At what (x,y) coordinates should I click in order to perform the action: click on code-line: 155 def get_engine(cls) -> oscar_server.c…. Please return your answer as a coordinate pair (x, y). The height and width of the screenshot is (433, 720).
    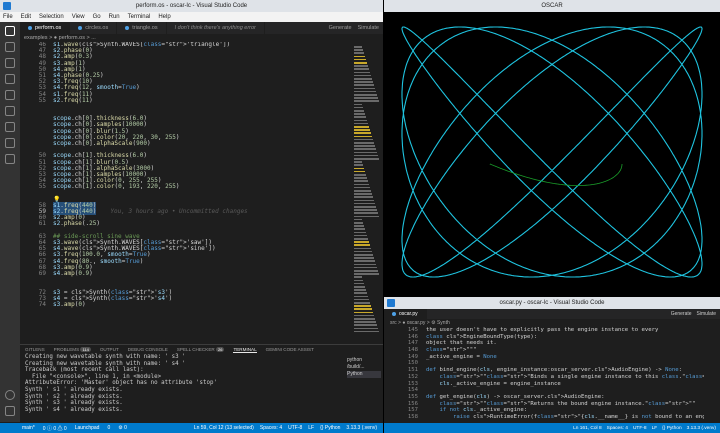
    Looking at the image, I should click on (544, 397).